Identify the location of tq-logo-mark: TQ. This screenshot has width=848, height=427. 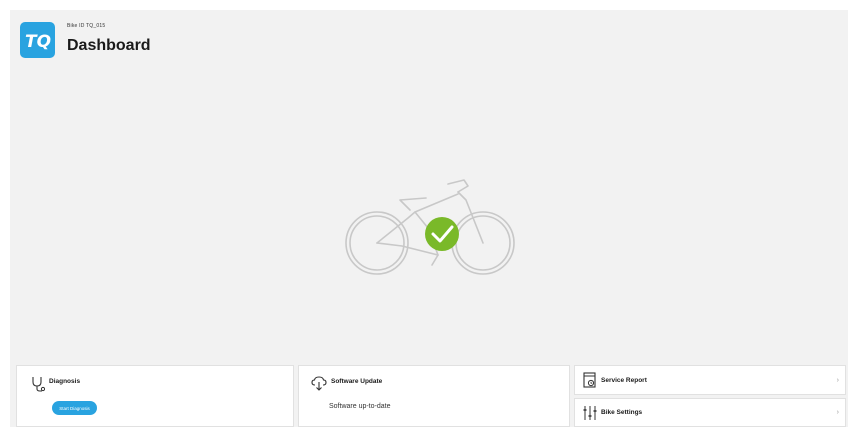
(37, 42).